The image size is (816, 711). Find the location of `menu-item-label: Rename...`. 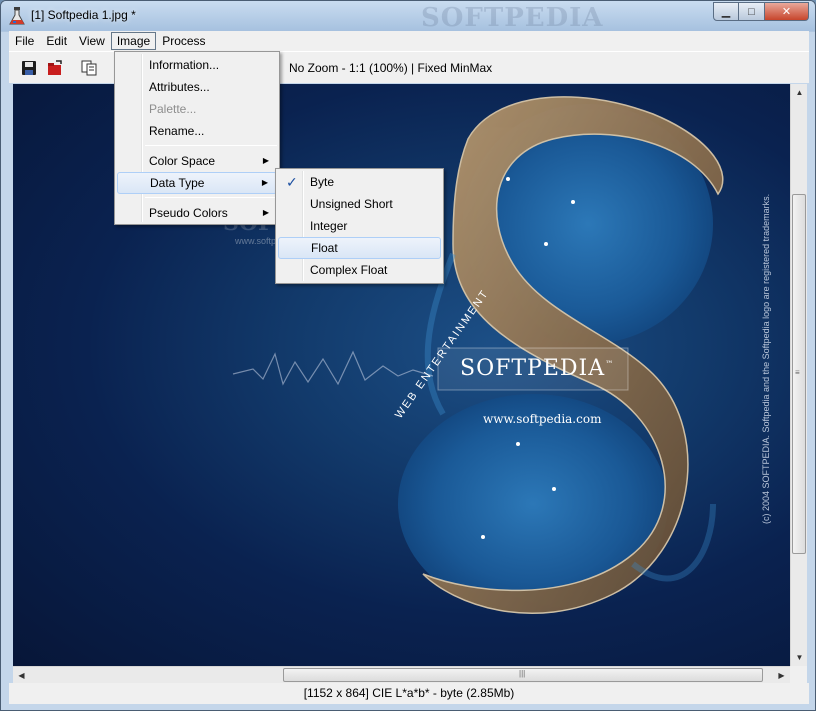

menu-item-label: Rename... is located at coordinates (177, 131).